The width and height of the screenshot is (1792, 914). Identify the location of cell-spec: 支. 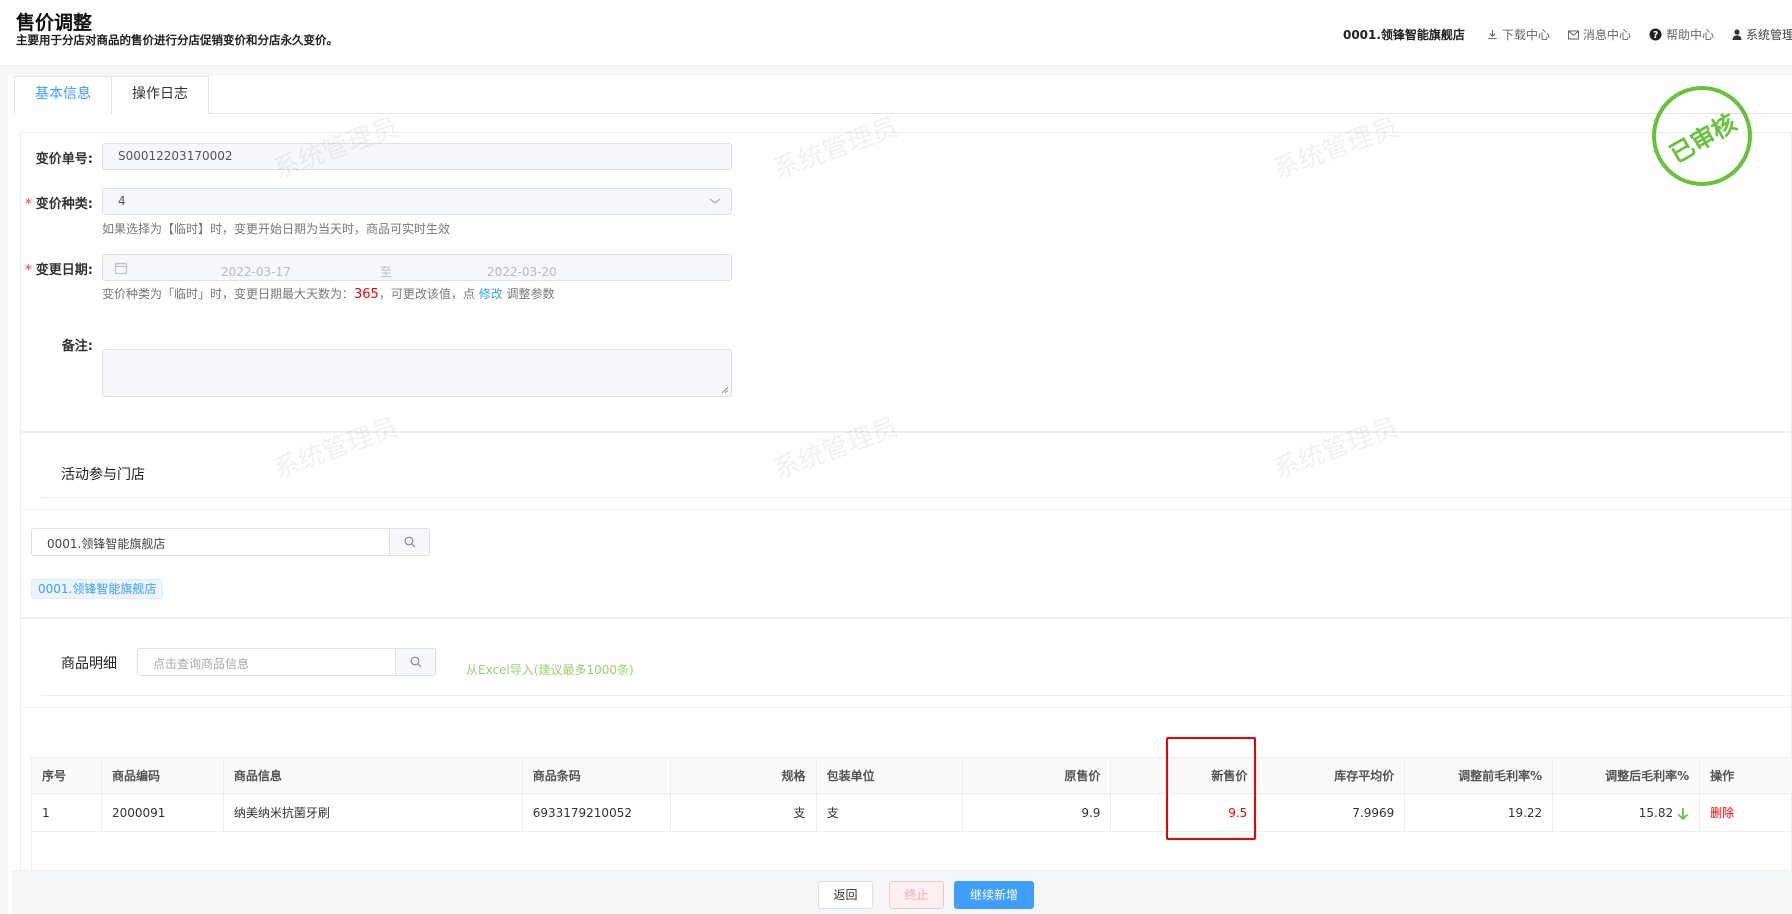
(743, 813).